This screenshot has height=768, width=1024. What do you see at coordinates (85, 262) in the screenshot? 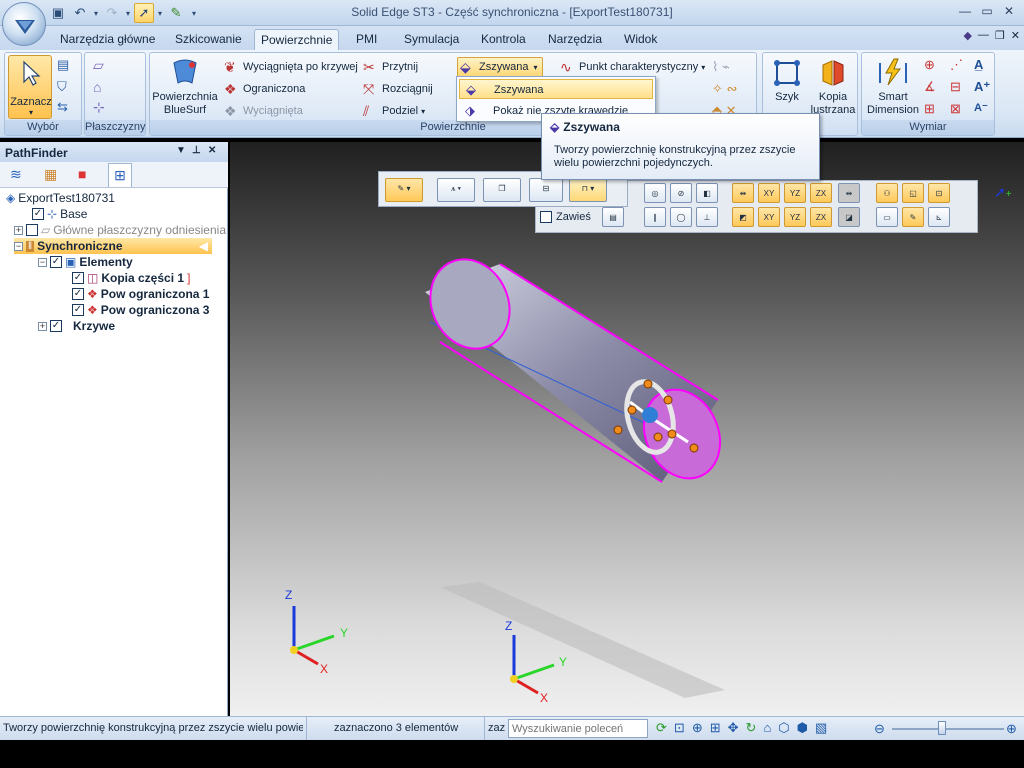
I see `tree-item-elements: − ✓ ▣ Elementy` at bounding box center [85, 262].